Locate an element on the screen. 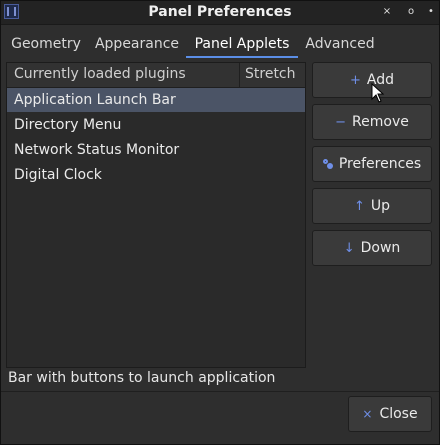 The width and height of the screenshot is (440, 445). plus-icon: + is located at coordinates (355, 80).